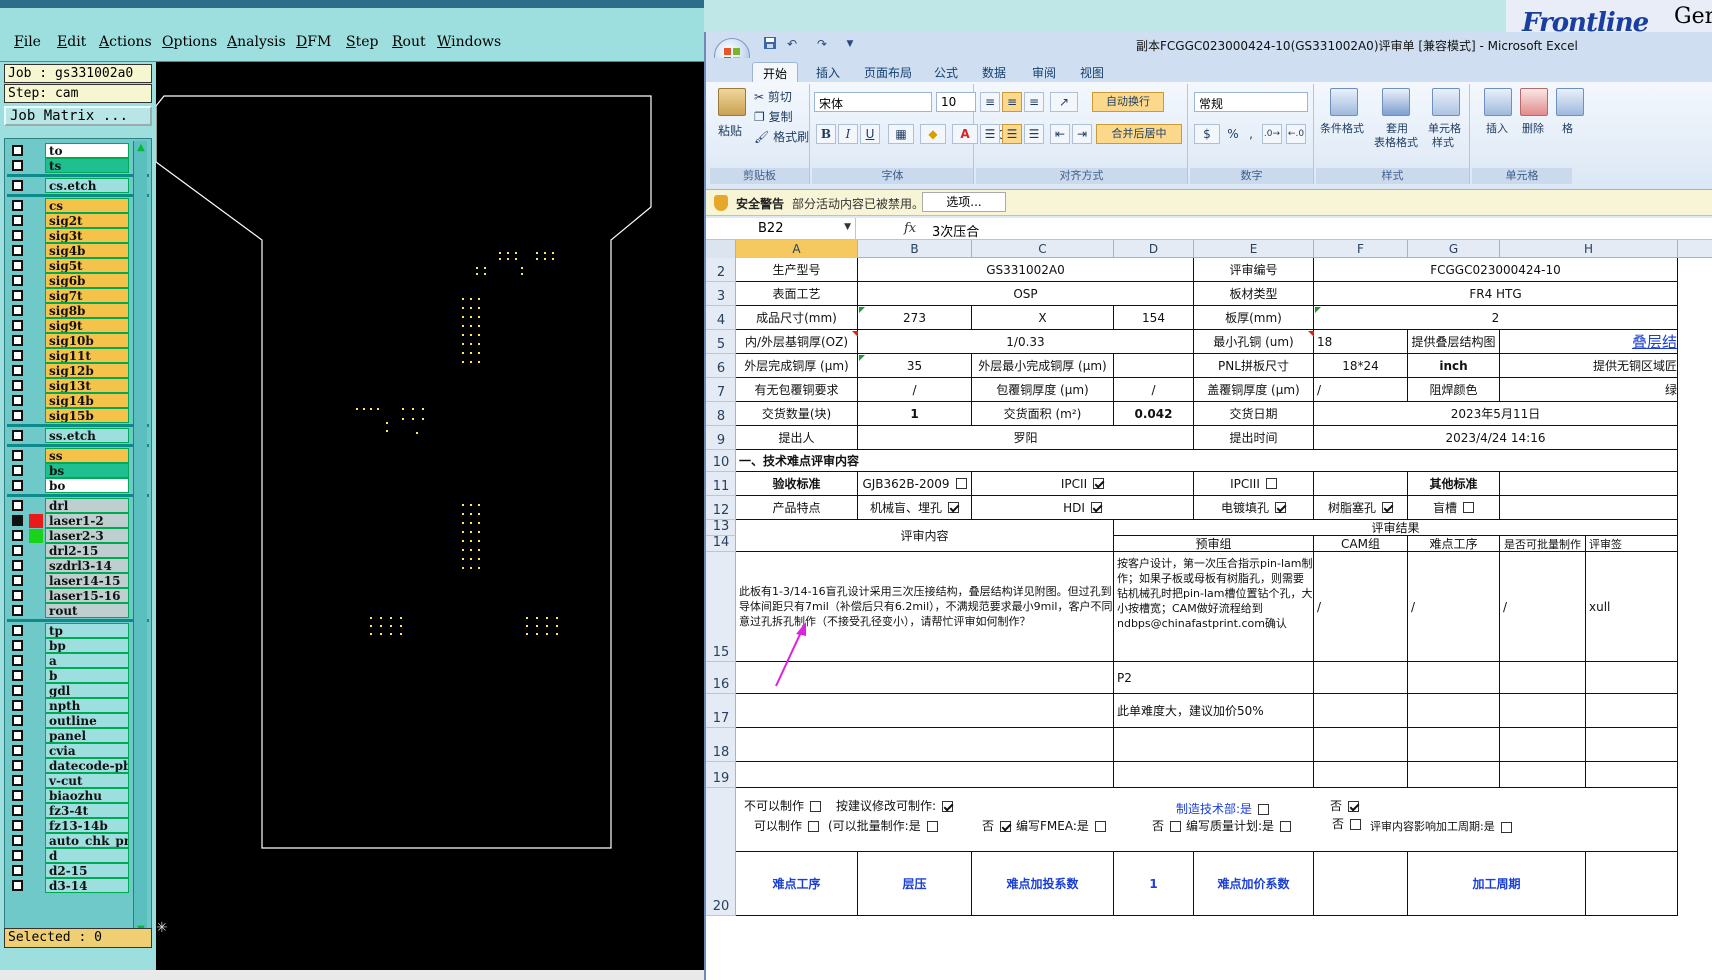  Describe the element at coordinates (814, 826) in the screenshot. I see `can-make-checkbox` at that location.